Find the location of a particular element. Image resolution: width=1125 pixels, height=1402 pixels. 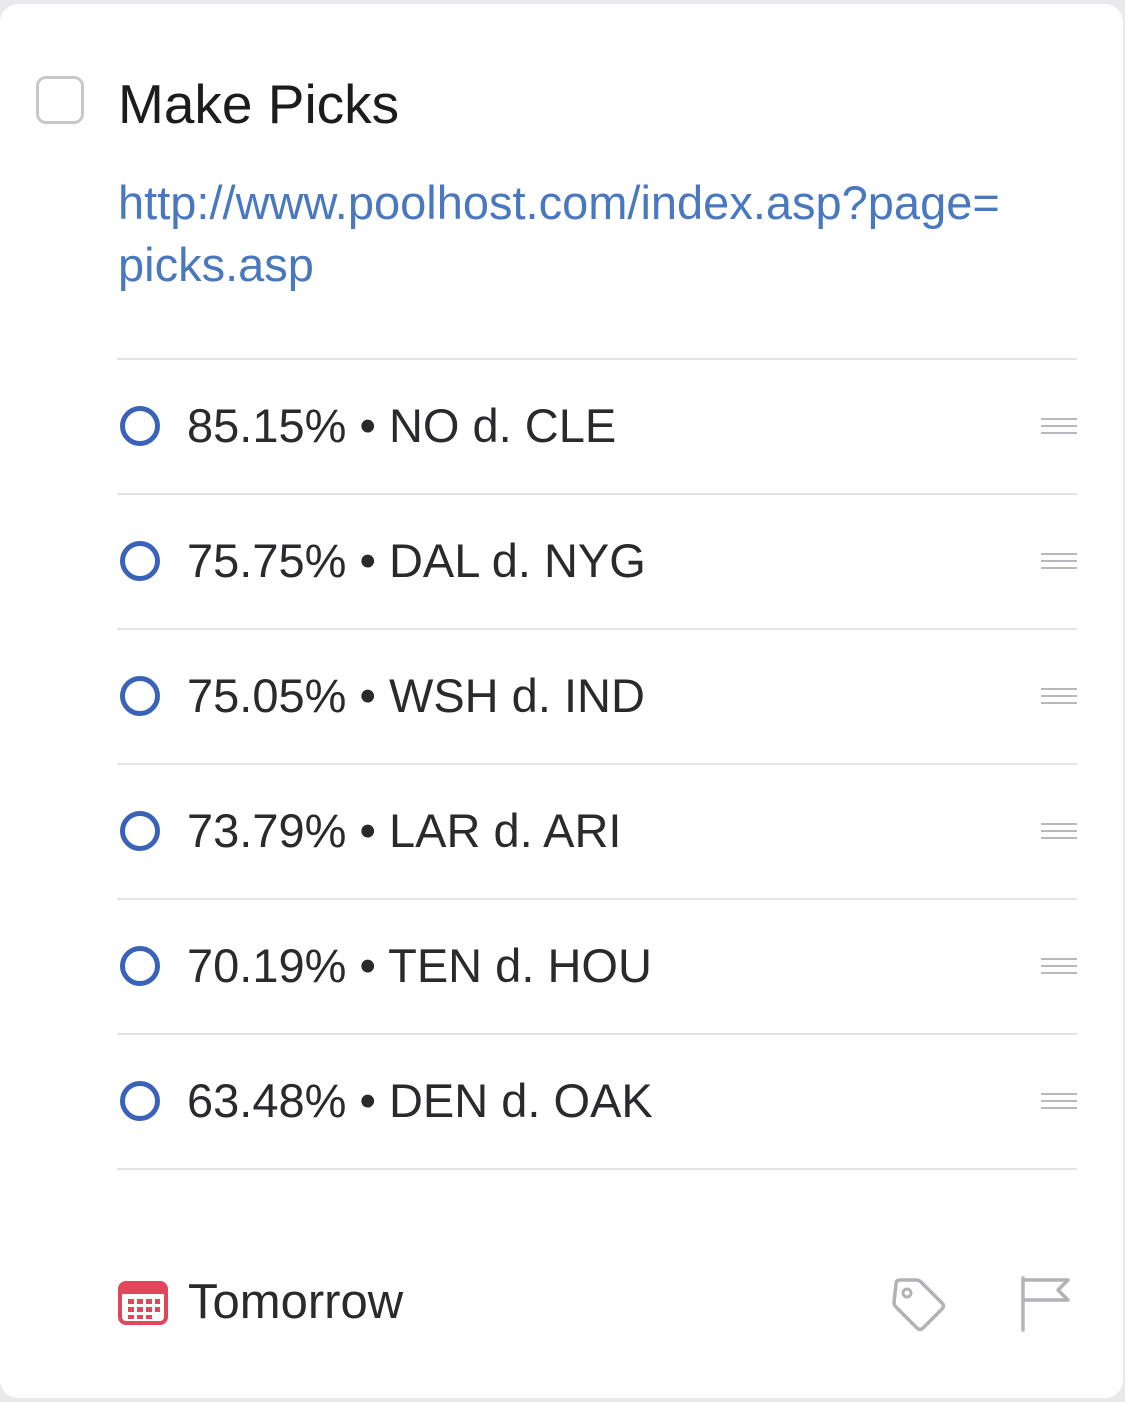

task-title: Make Picks is located at coordinates (258, 104).